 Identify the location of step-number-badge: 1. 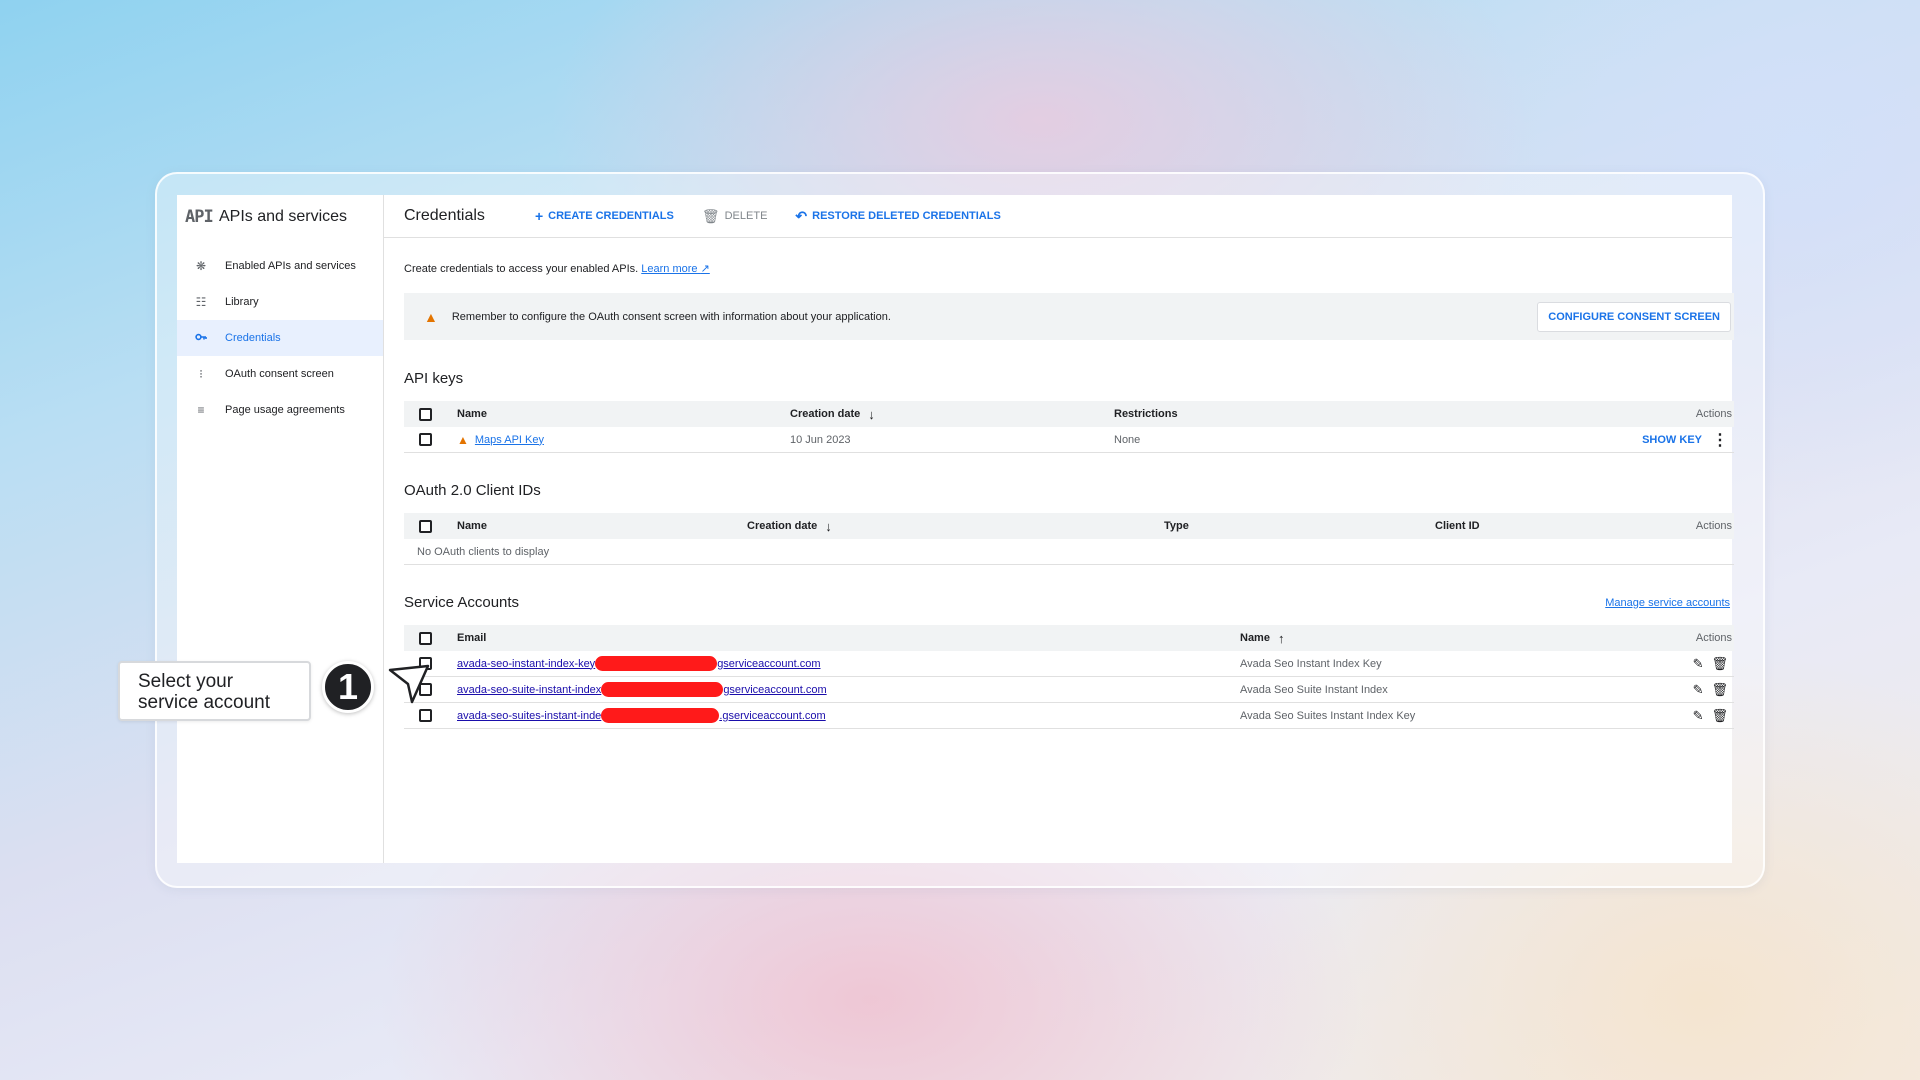
(348, 687).